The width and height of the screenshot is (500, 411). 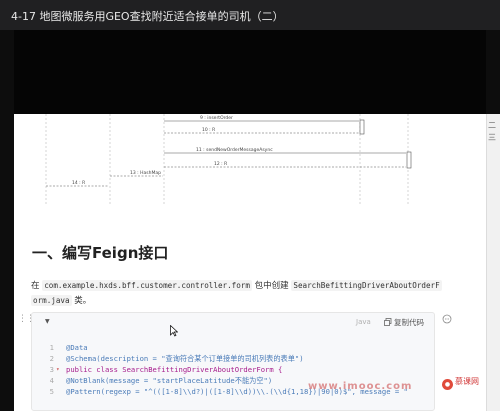 I want to click on comment-icon, so click(x=447, y=319).